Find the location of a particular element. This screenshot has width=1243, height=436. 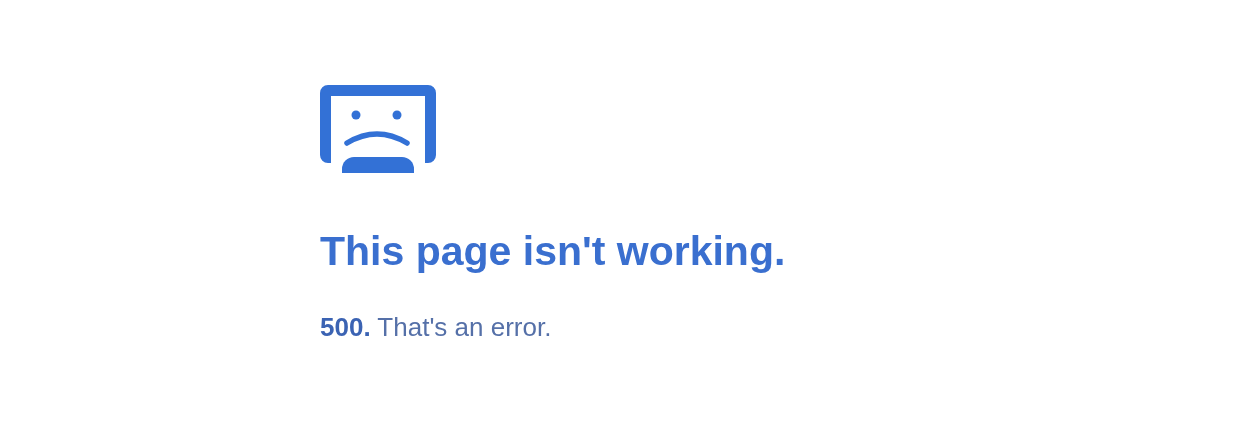

sad-screen-icon is located at coordinates (378, 129).